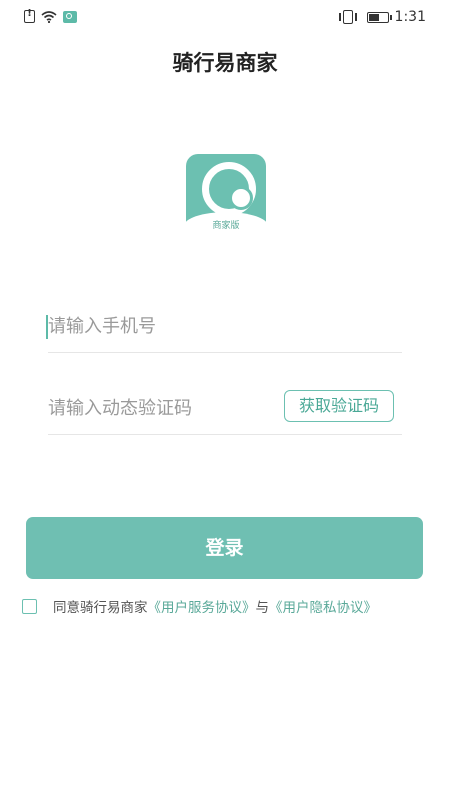 This screenshot has height=800, width=450. I want to click on app-logo: 商家版, so click(226, 197).